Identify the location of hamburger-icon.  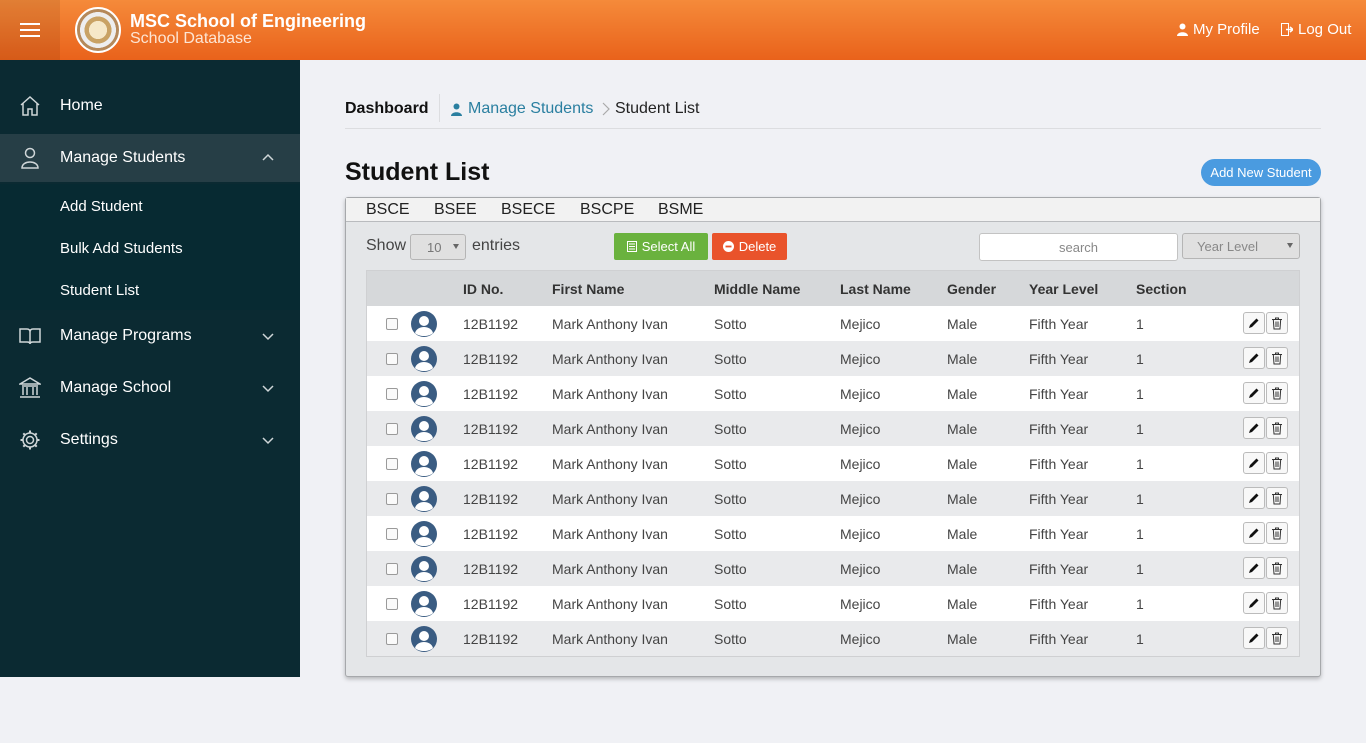
(30, 30).